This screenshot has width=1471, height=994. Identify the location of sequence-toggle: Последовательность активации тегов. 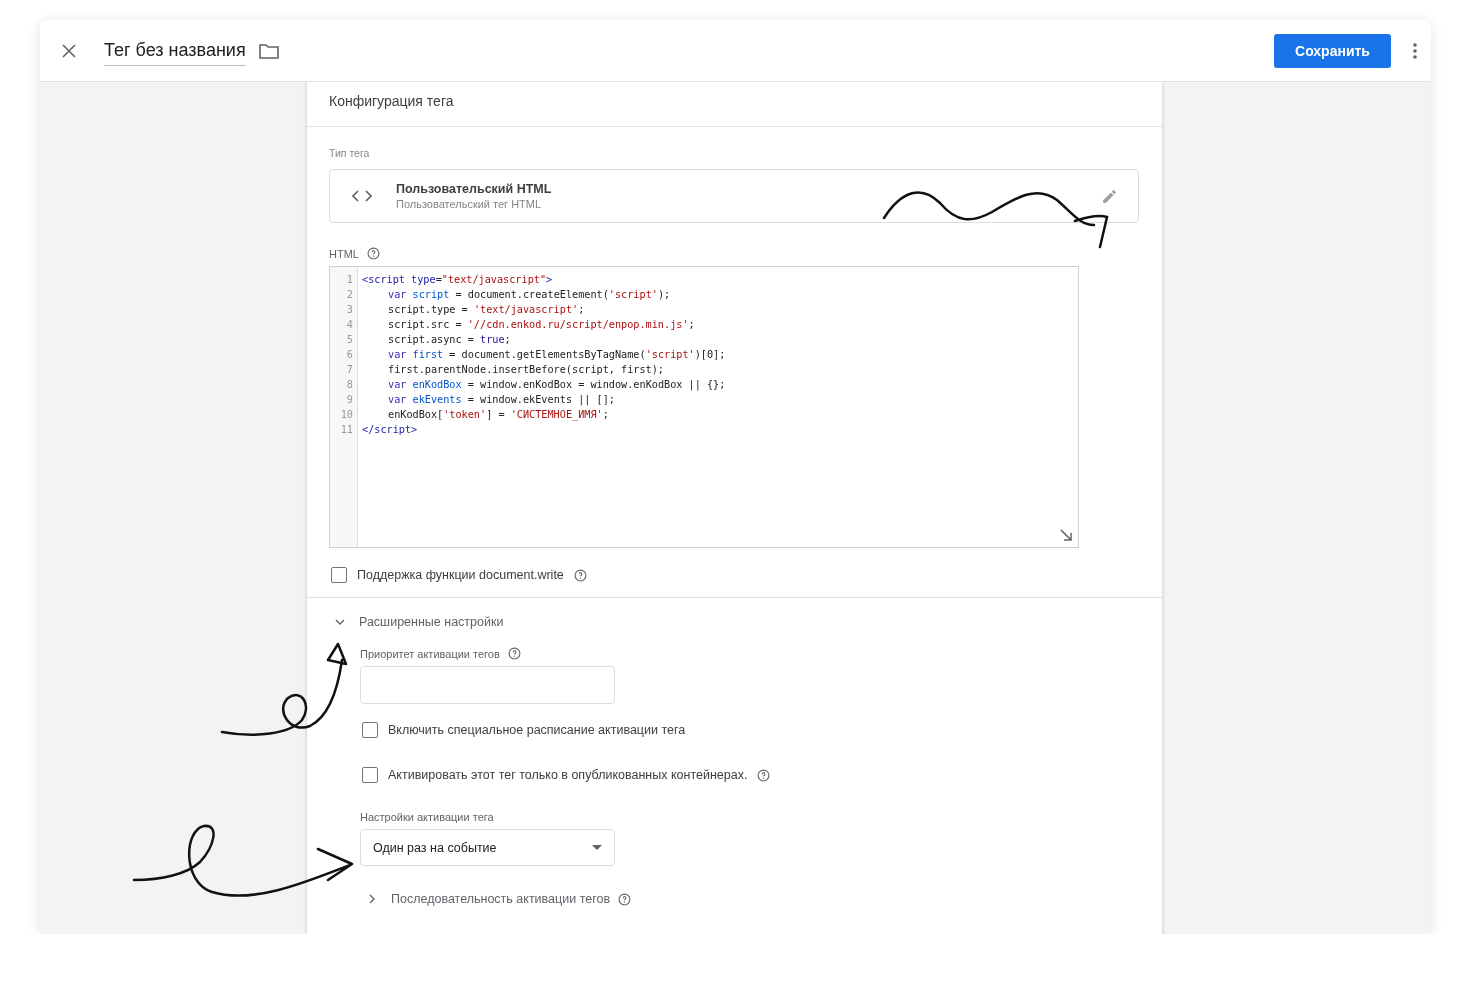
(489, 899).